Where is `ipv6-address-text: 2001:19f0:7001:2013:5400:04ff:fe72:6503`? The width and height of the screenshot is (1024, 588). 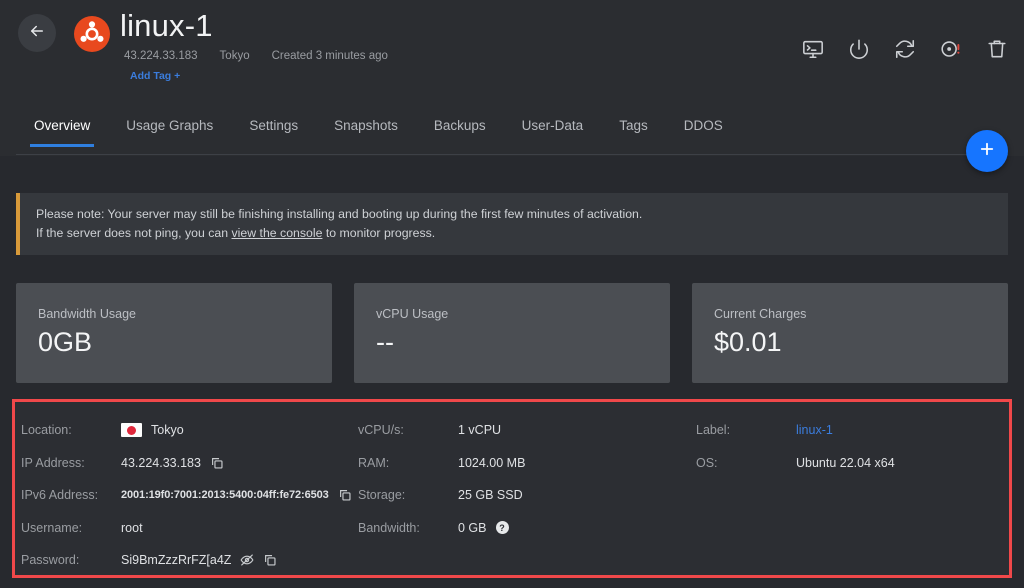 ipv6-address-text: 2001:19f0:7001:2013:5400:04ff:fe72:6503 is located at coordinates (225, 495).